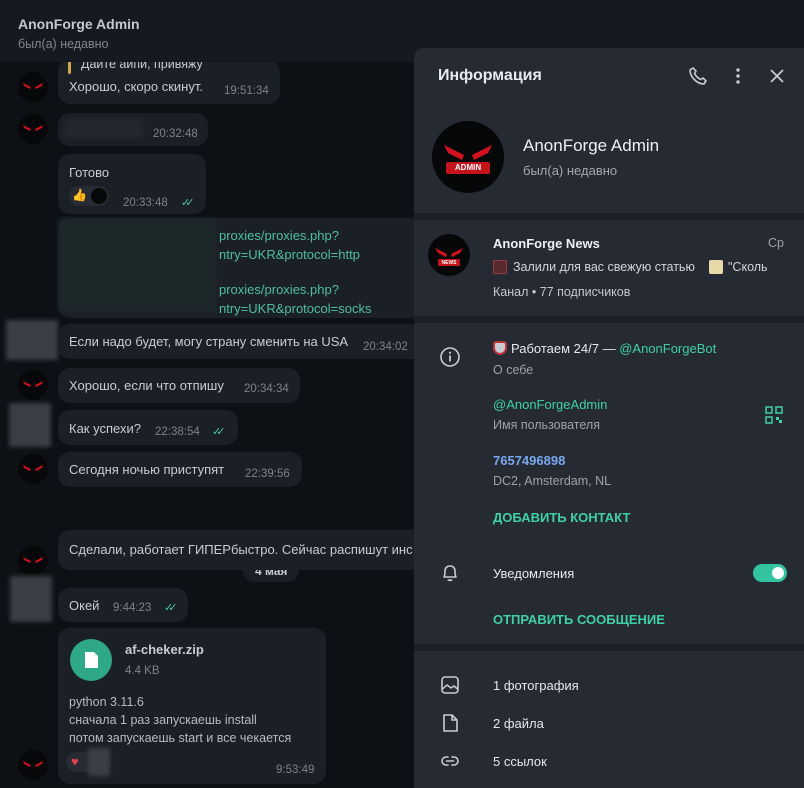 This screenshot has height=788, width=804. I want to click on channel-day: Ср, so click(776, 243).